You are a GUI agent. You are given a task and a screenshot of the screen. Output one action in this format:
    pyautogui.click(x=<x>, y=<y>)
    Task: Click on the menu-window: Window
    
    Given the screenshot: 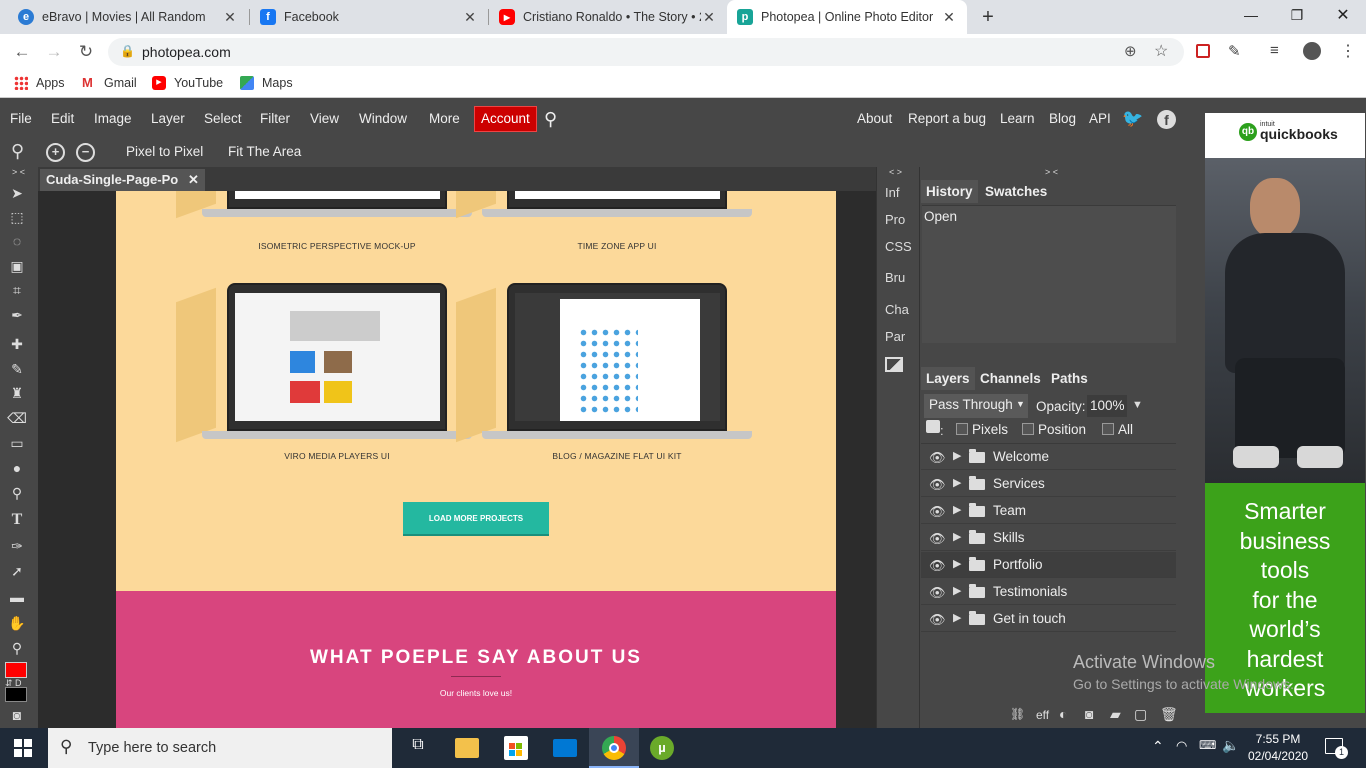 What is the action you would take?
    pyautogui.click(x=383, y=119)
    